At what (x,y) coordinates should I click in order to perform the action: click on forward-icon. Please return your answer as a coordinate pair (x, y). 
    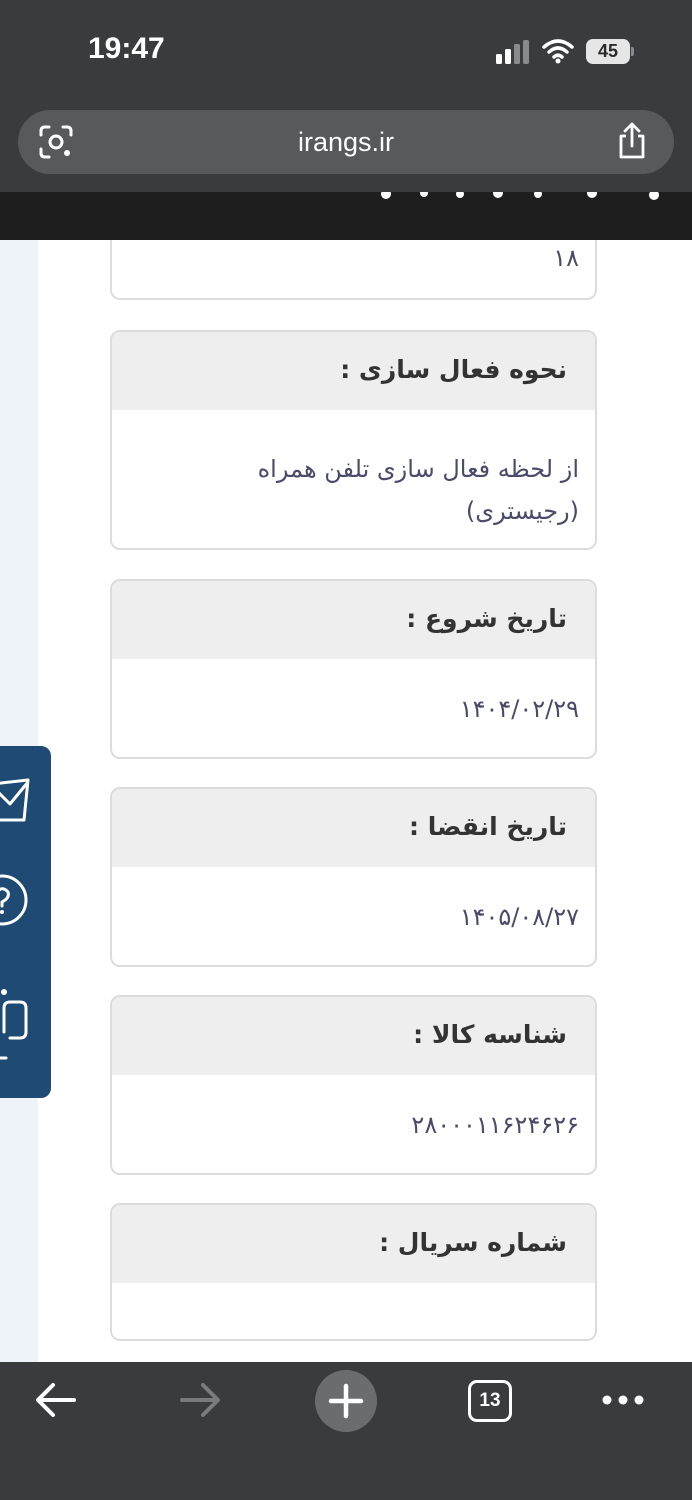
    Looking at the image, I should click on (200, 1400).